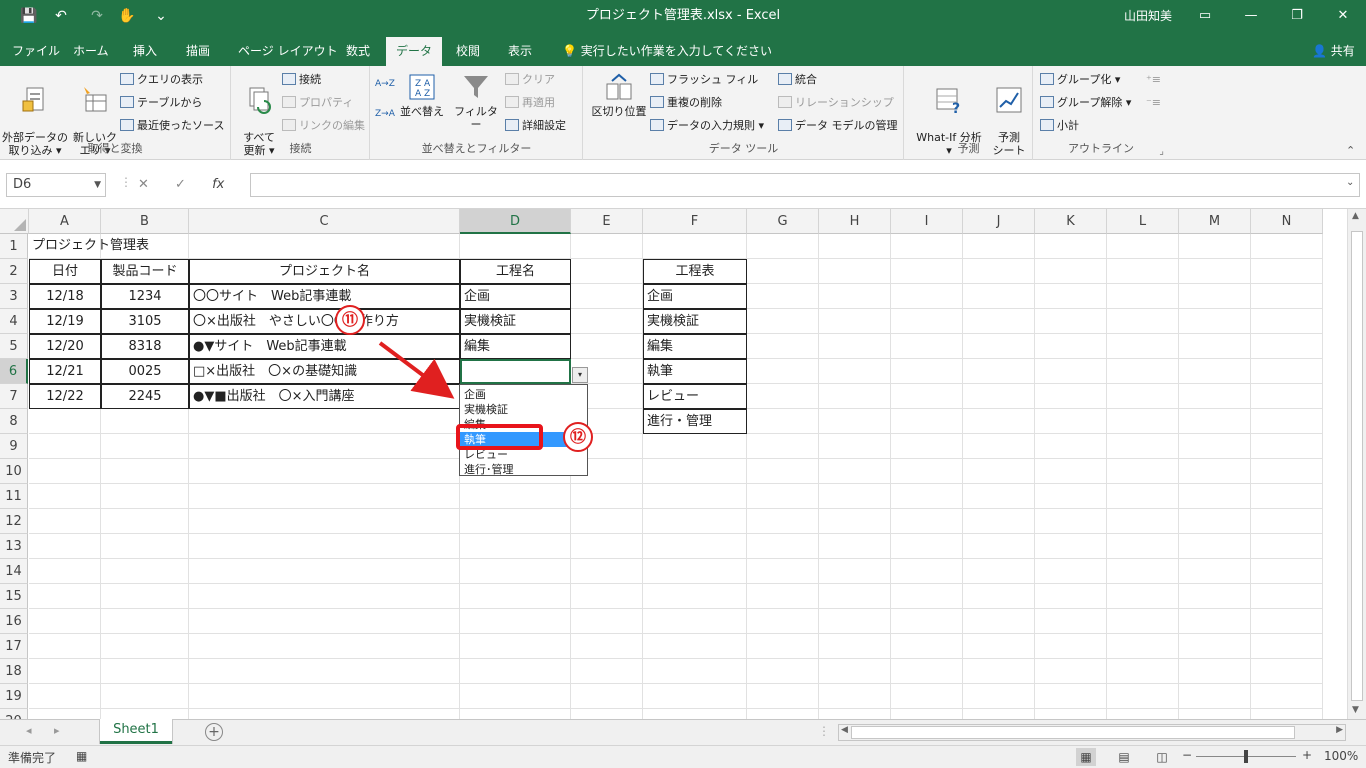 The width and height of the screenshot is (1366, 768). What do you see at coordinates (1187, 755) in the screenshot?
I see `zoom-out-icon: −` at bounding box center [1187, 755].